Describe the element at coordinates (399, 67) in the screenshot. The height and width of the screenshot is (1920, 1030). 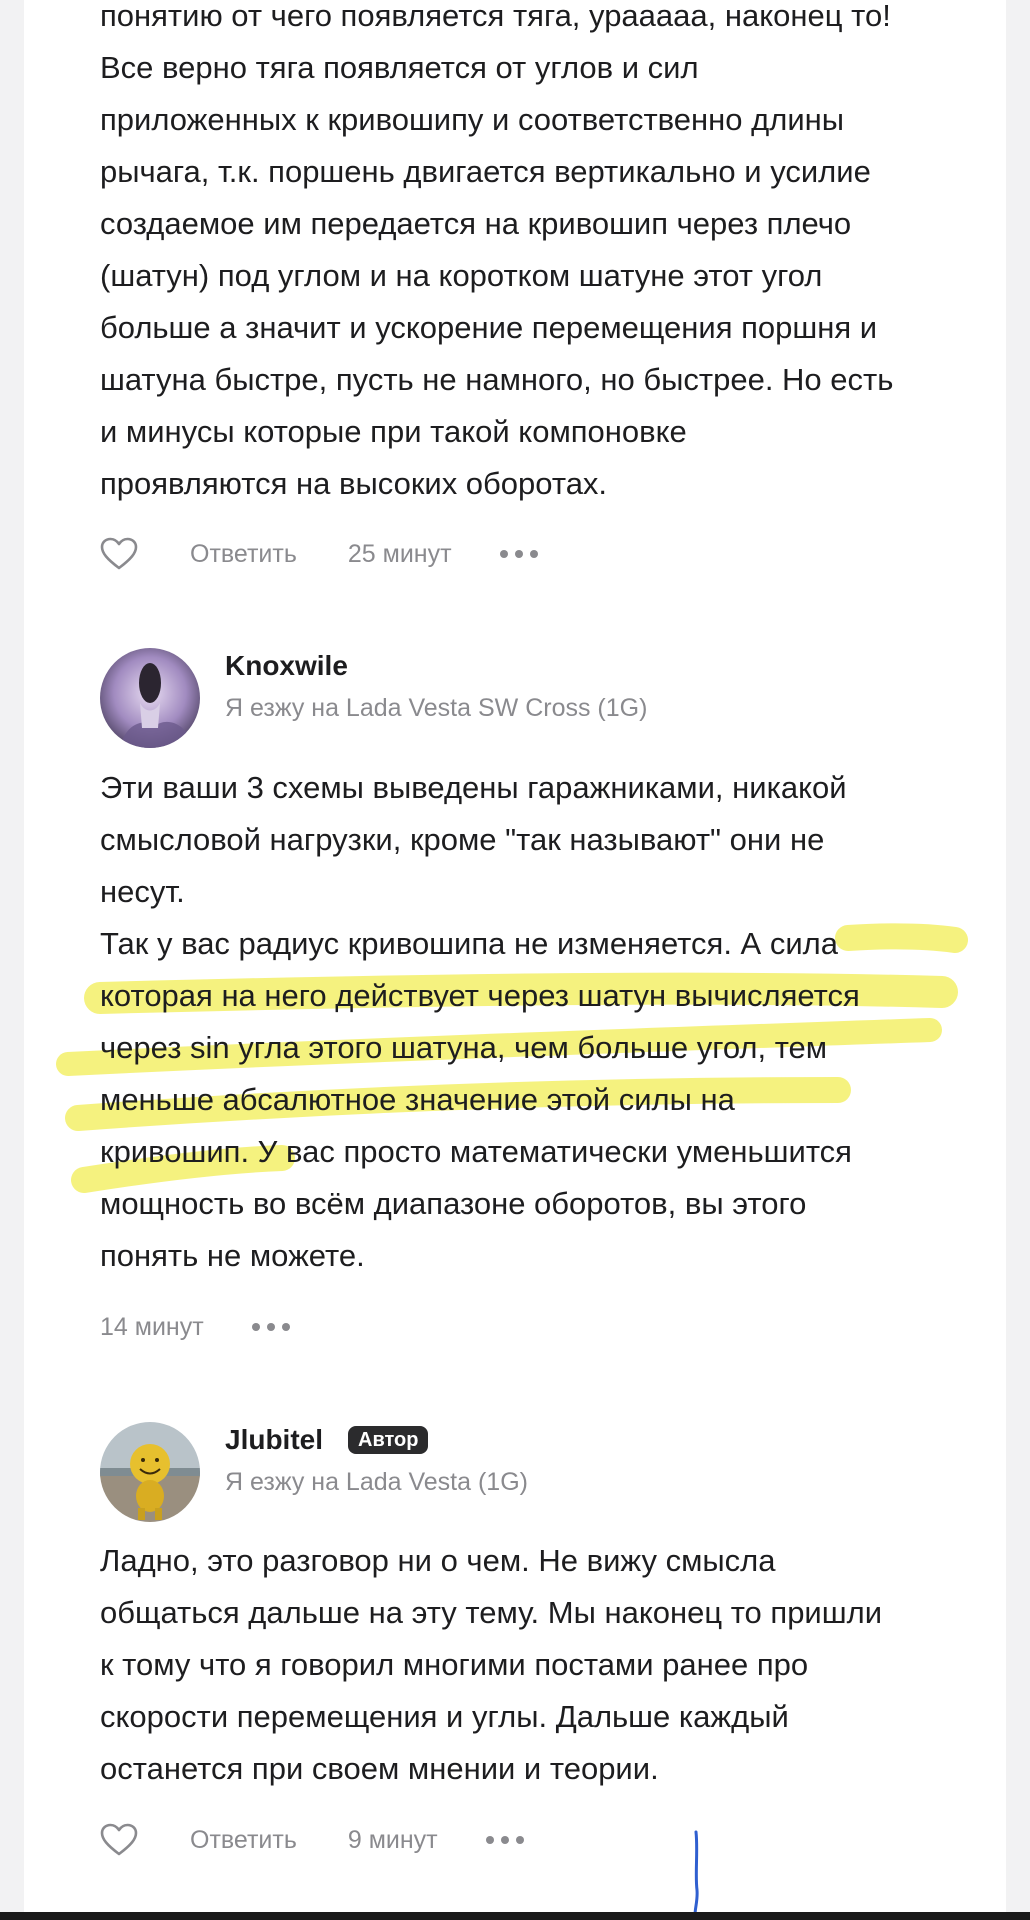
I see `comment-line: Все верно тяга появляется от углов и сил` at that location.